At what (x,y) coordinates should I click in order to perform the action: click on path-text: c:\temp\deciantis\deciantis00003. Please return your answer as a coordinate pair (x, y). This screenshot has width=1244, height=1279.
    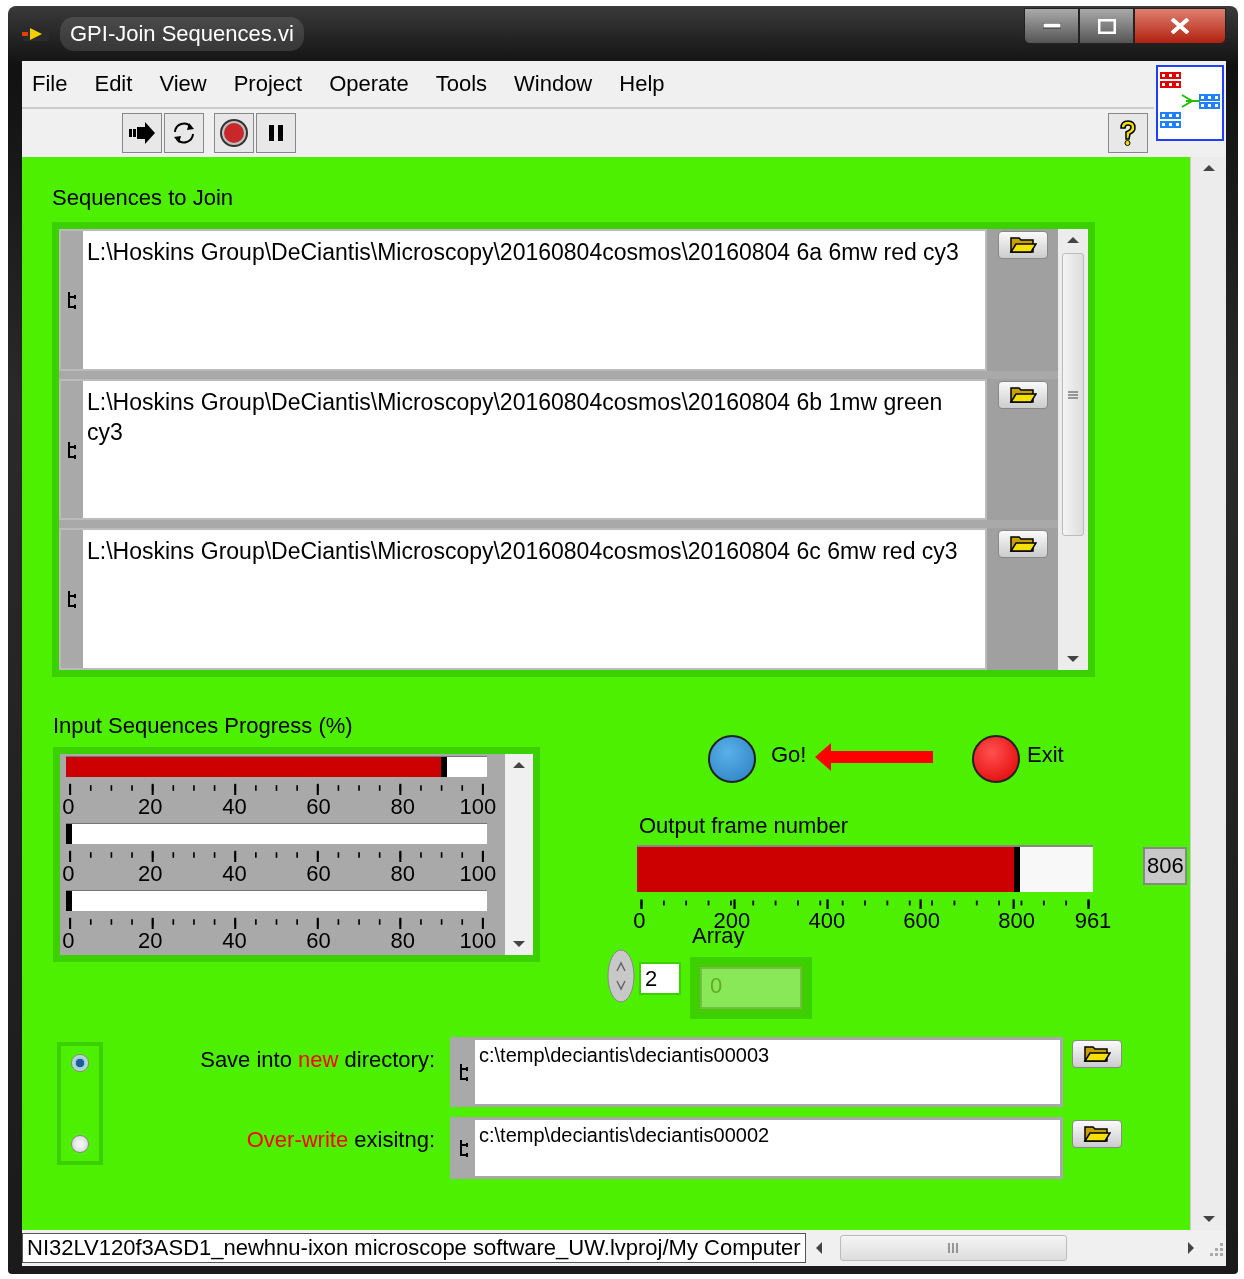
    Looking at the image, I should click on (624, 1055).